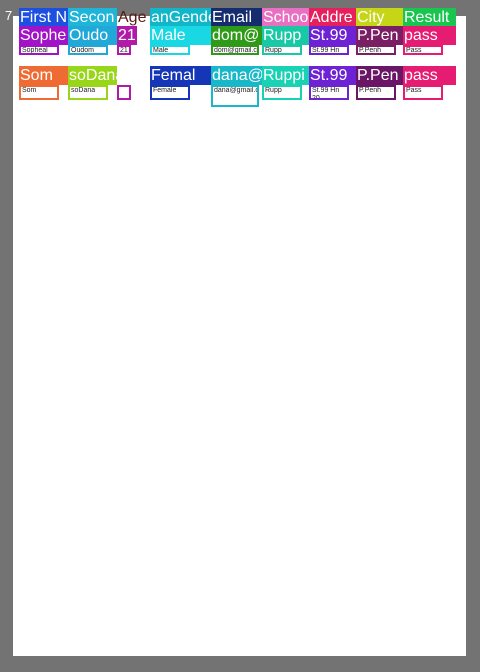  Describe the element at coordinates (379, 17) in the screenshot. I see `header-city: City` at that location.